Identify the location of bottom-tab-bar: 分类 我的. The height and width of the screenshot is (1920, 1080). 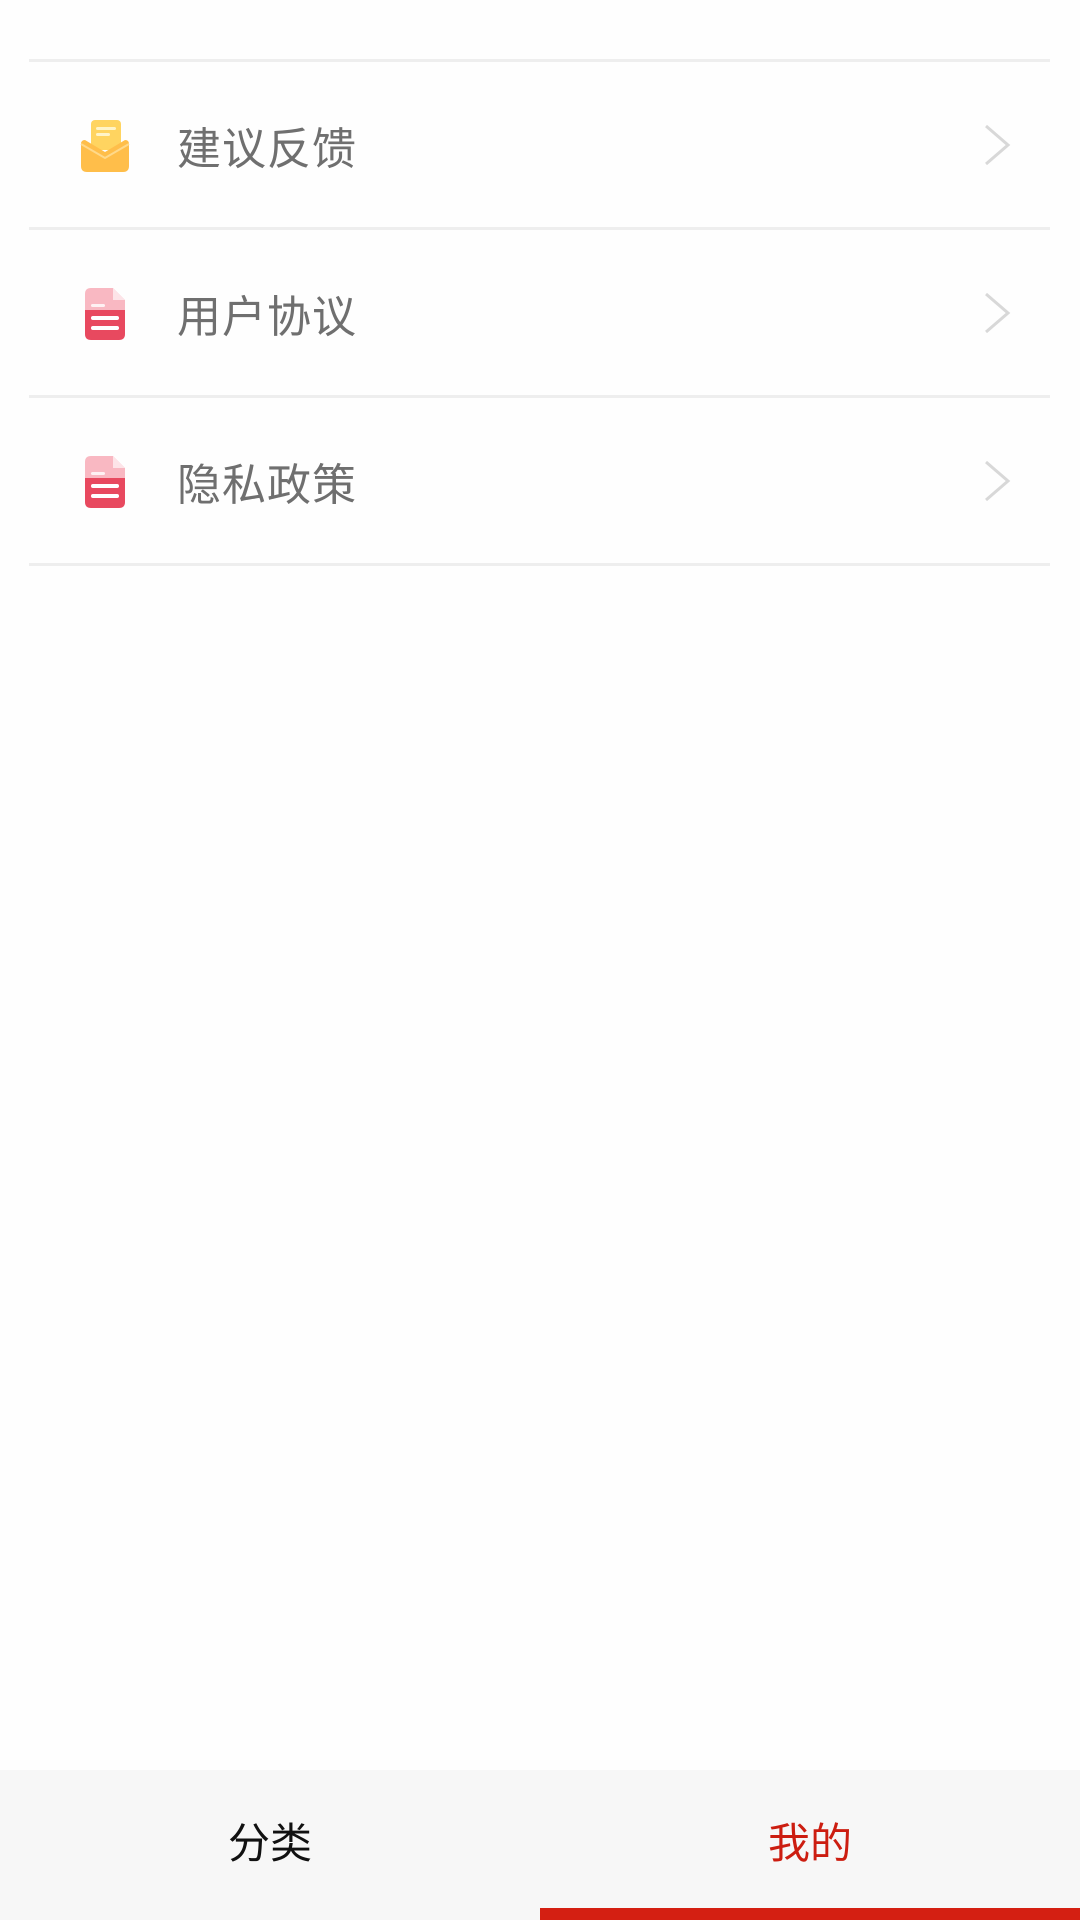
(540, 1845).